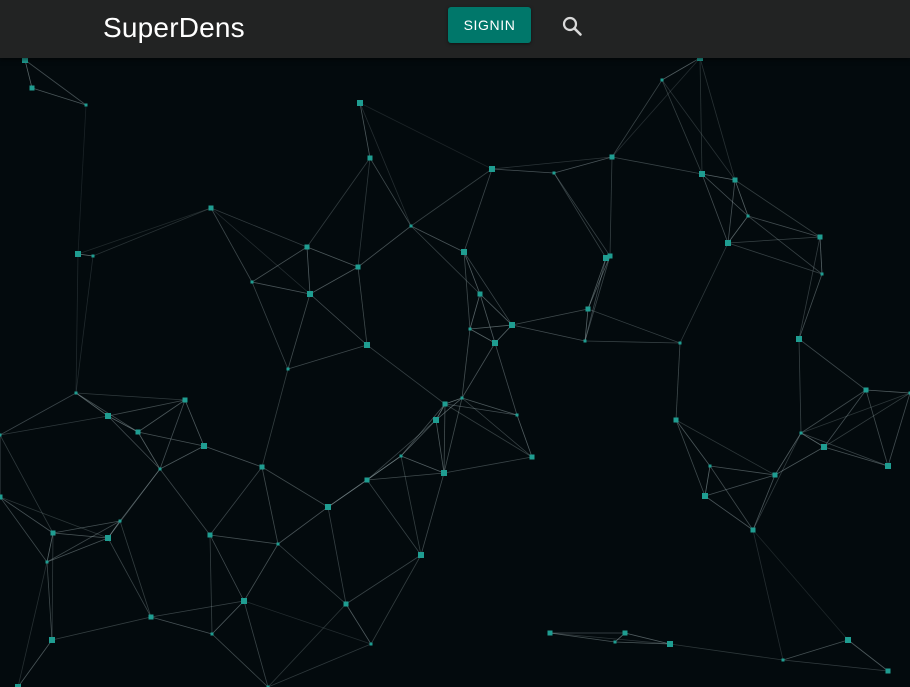 Image resolution: width=910 pixels, height=687 pixels. I want to click on search-icon, so click(572, 26).